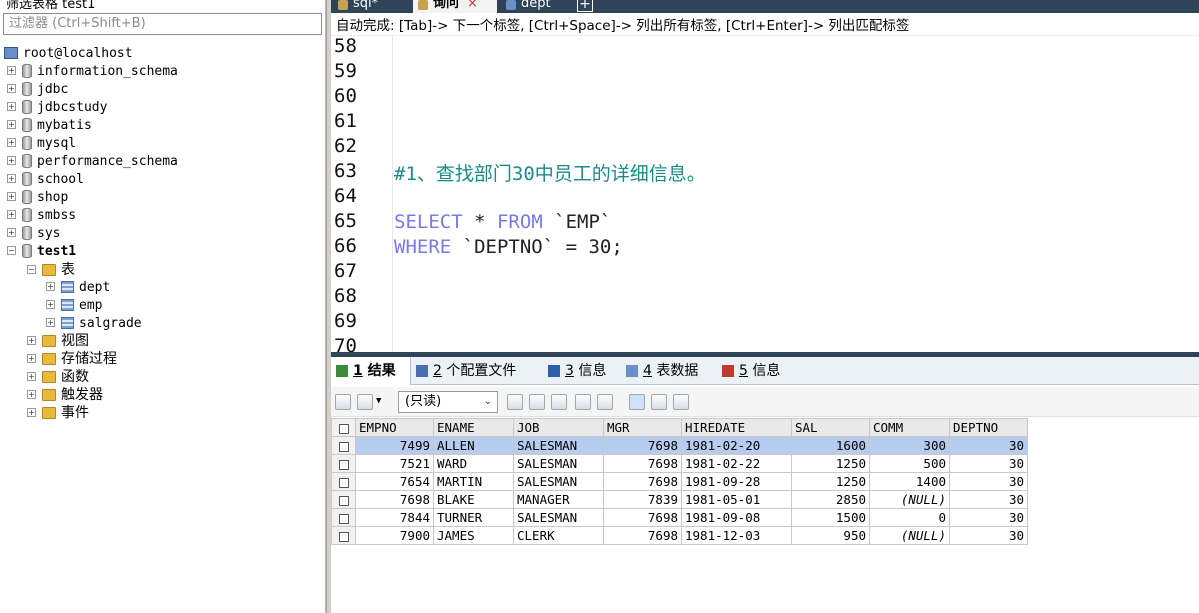 The height and width of the screenshot is (613, 1199). Describe the element at coordinates (31, 269) in the screenshot. I see `collapse-icon: −` at that location.